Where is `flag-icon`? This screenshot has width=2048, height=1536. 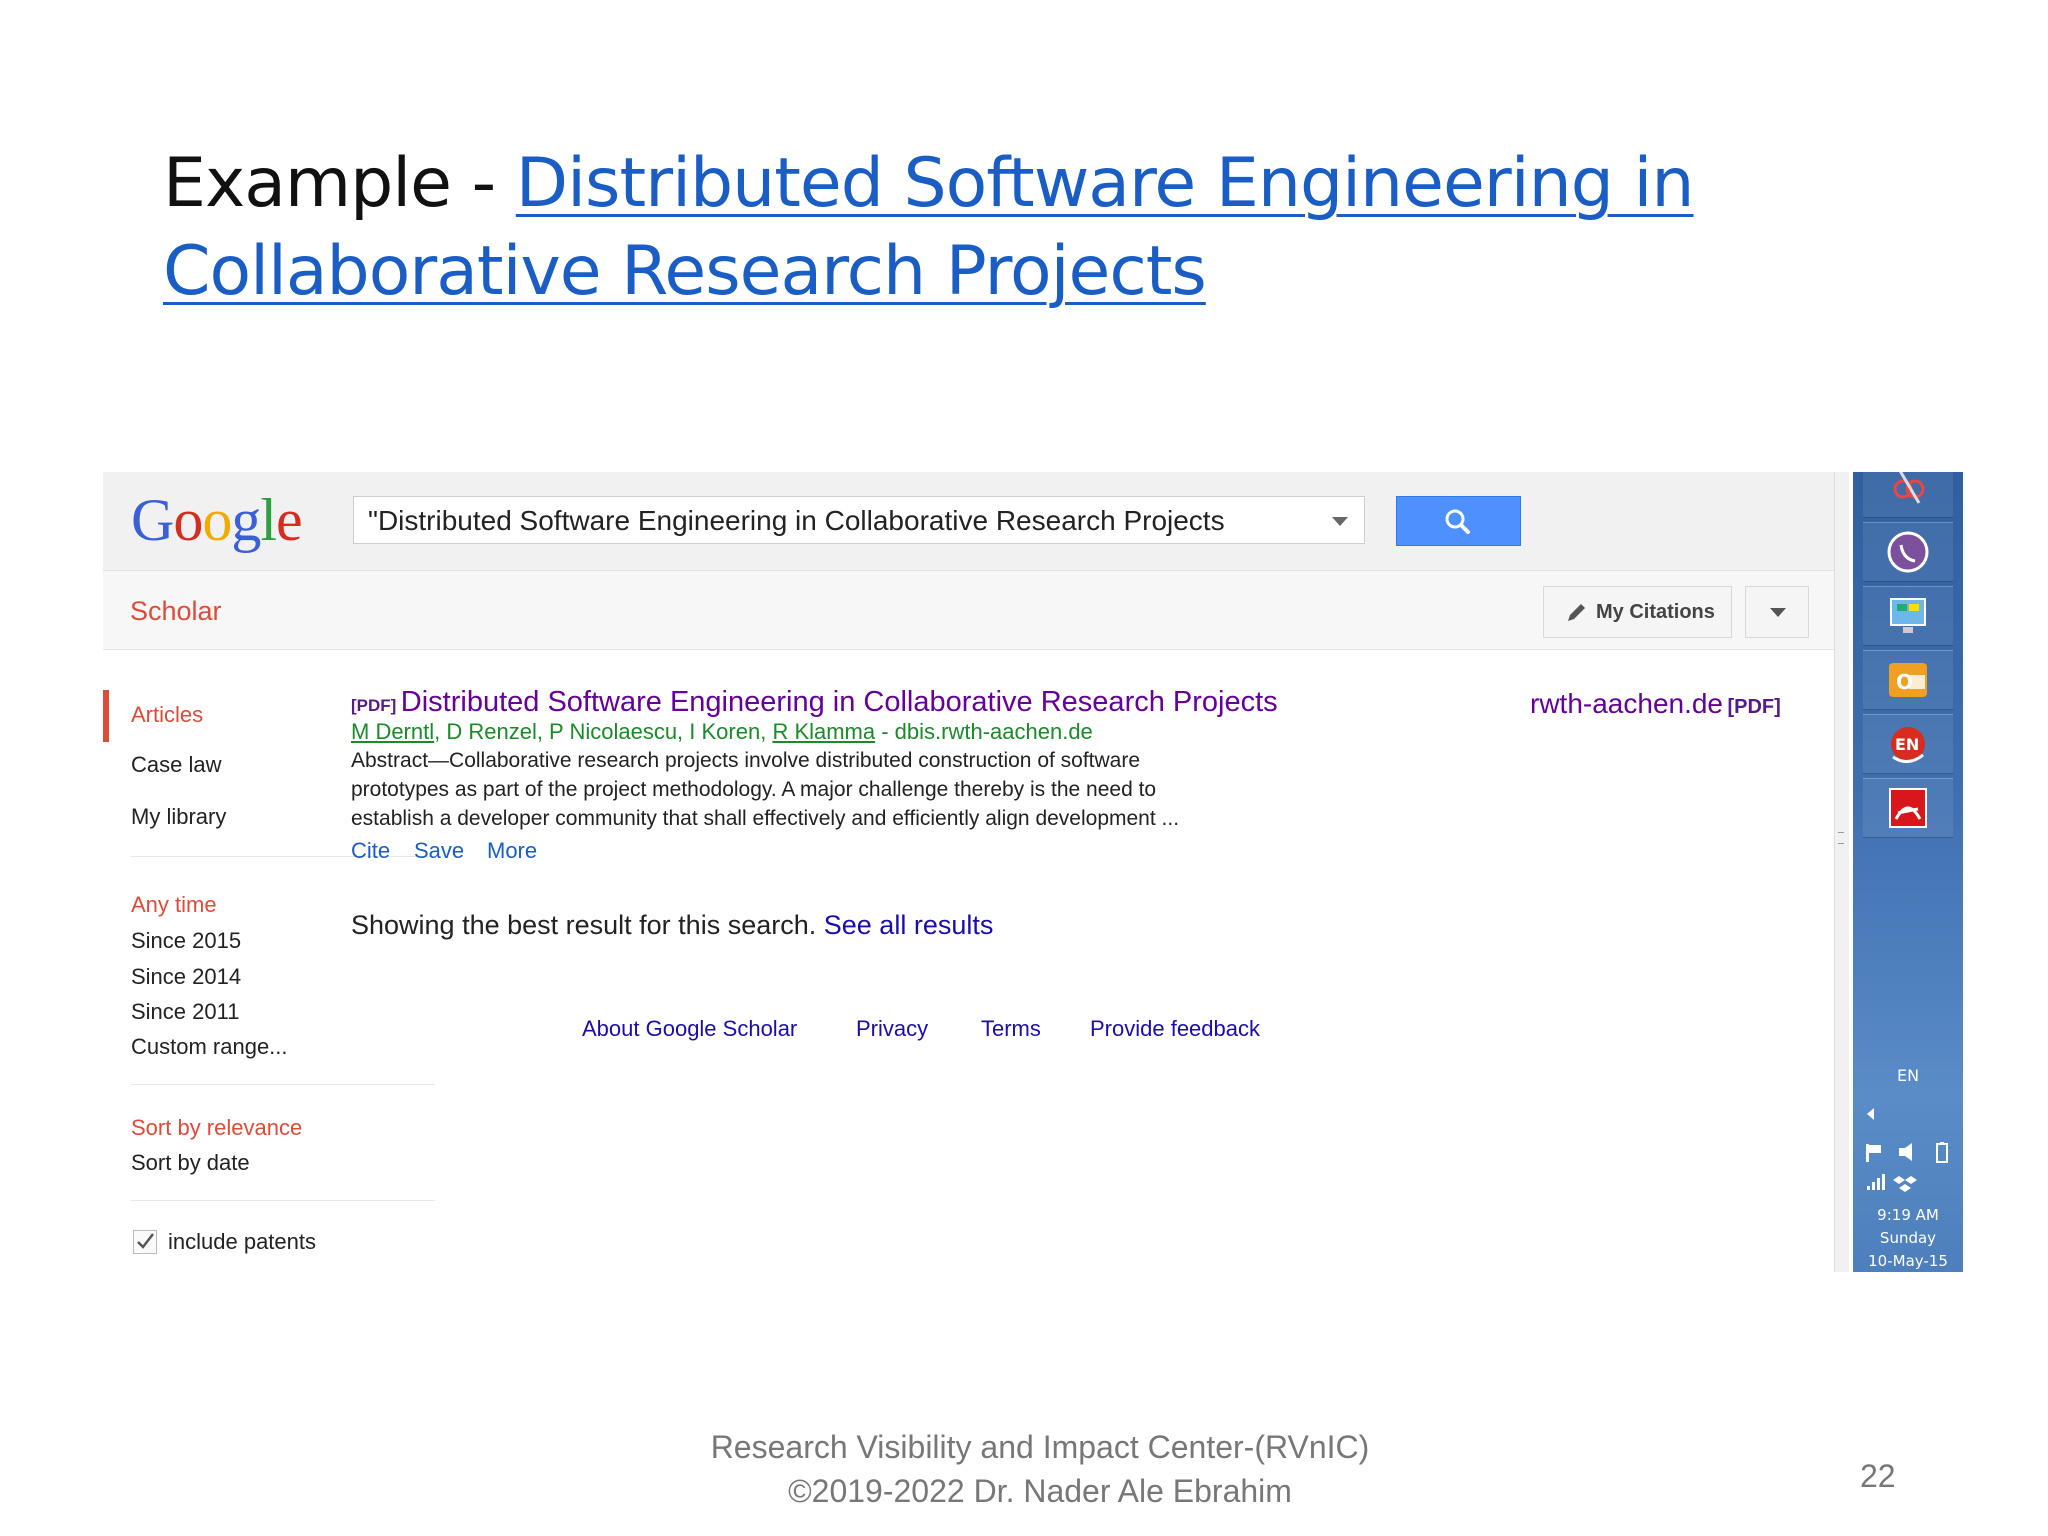 flag-icon is located at coordinates (1873, 1153).